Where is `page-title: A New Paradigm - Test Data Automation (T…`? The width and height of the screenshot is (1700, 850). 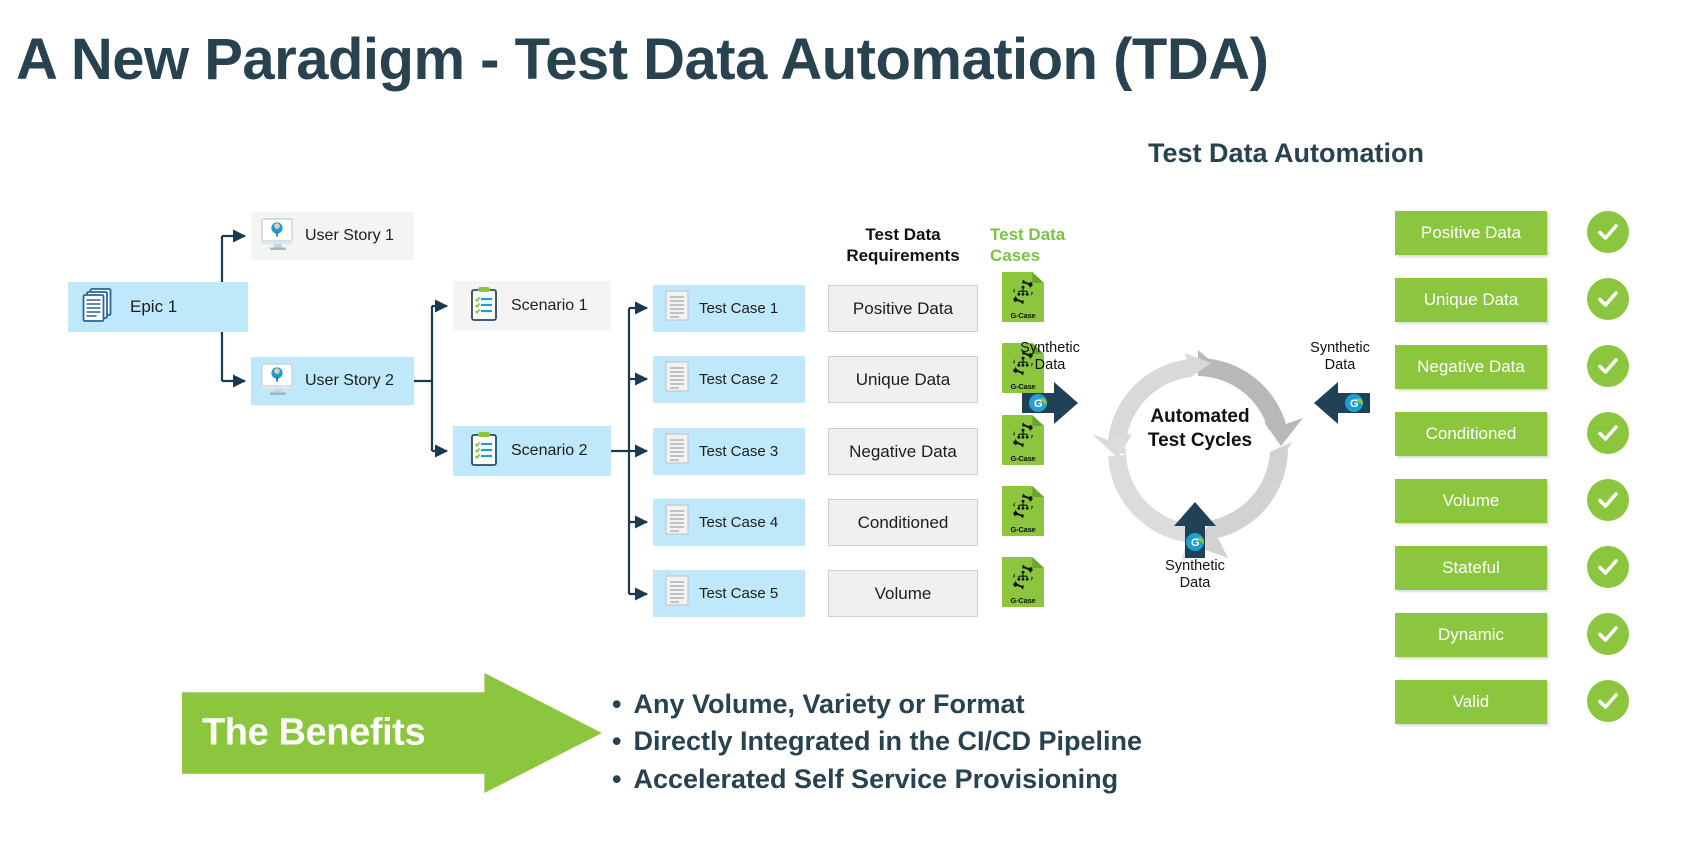
page-title: A New Paradigm - Test Data Automation (T… is located at coordinates (642, 59).